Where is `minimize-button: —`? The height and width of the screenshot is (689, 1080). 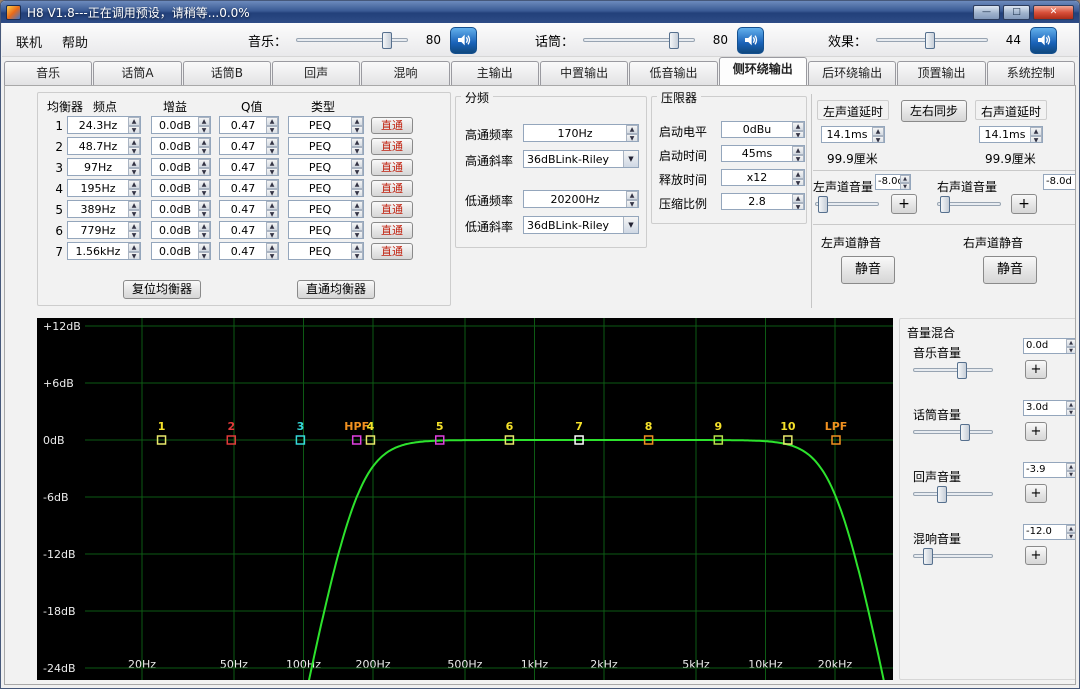
minimize-button: — is located at coordinates (986, 12).